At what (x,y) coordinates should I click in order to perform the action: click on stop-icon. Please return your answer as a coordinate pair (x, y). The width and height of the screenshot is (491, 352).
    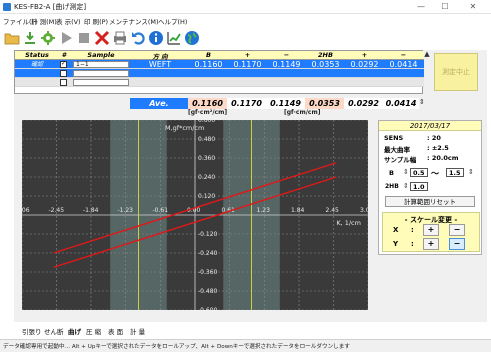
    Looking at the image, I should click on (84, 38).